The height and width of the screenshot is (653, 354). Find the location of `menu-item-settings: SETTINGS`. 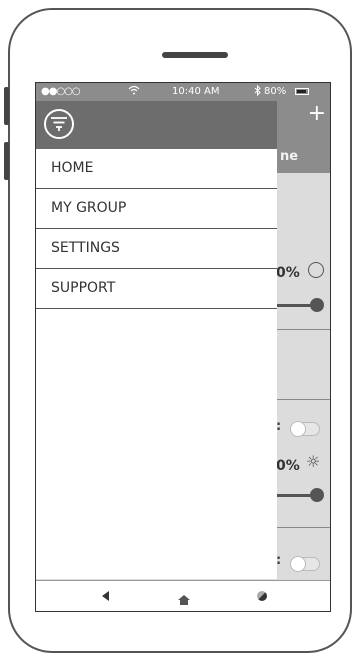

menu-item-settings: SETTINGS is located at coordinates (156, 249).